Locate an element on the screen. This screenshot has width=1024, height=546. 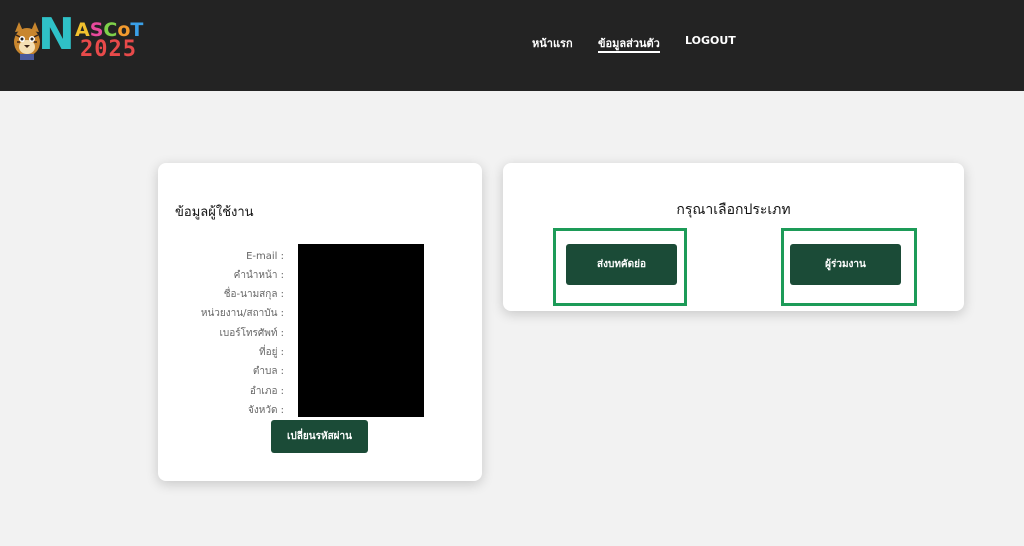
field-label-email: E-mail : is located at coordinates (265, 256).